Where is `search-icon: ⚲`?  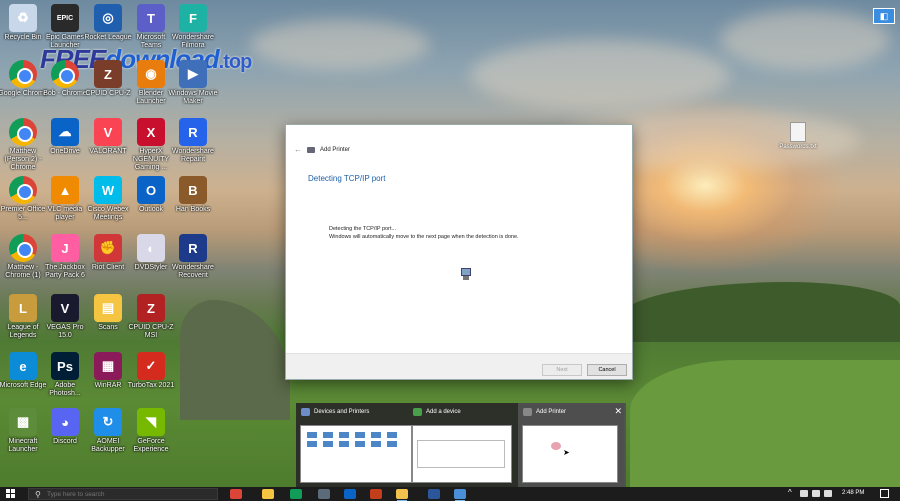
search-icon: ⚲ is located at coordinates (38, 494).